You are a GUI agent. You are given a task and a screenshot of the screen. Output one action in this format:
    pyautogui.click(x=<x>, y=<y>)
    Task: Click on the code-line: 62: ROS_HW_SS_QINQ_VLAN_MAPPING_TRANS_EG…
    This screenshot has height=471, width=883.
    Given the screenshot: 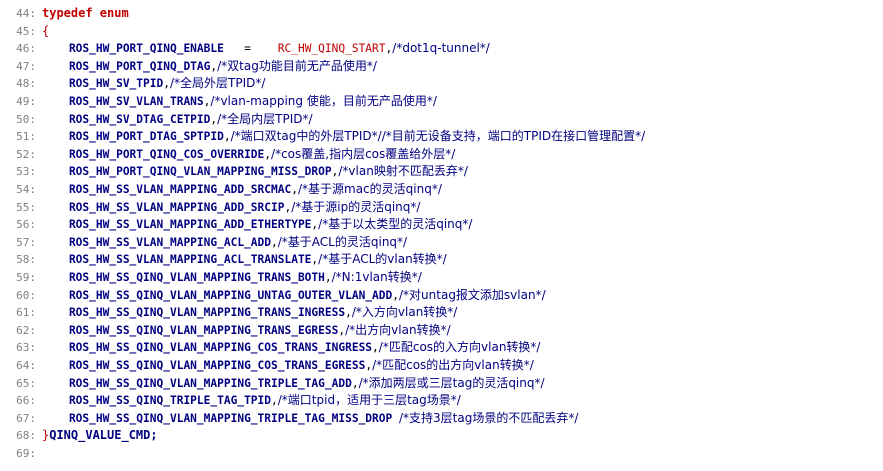 What is the action you would take?
    pyautogui.click(x=441, y=330)
    